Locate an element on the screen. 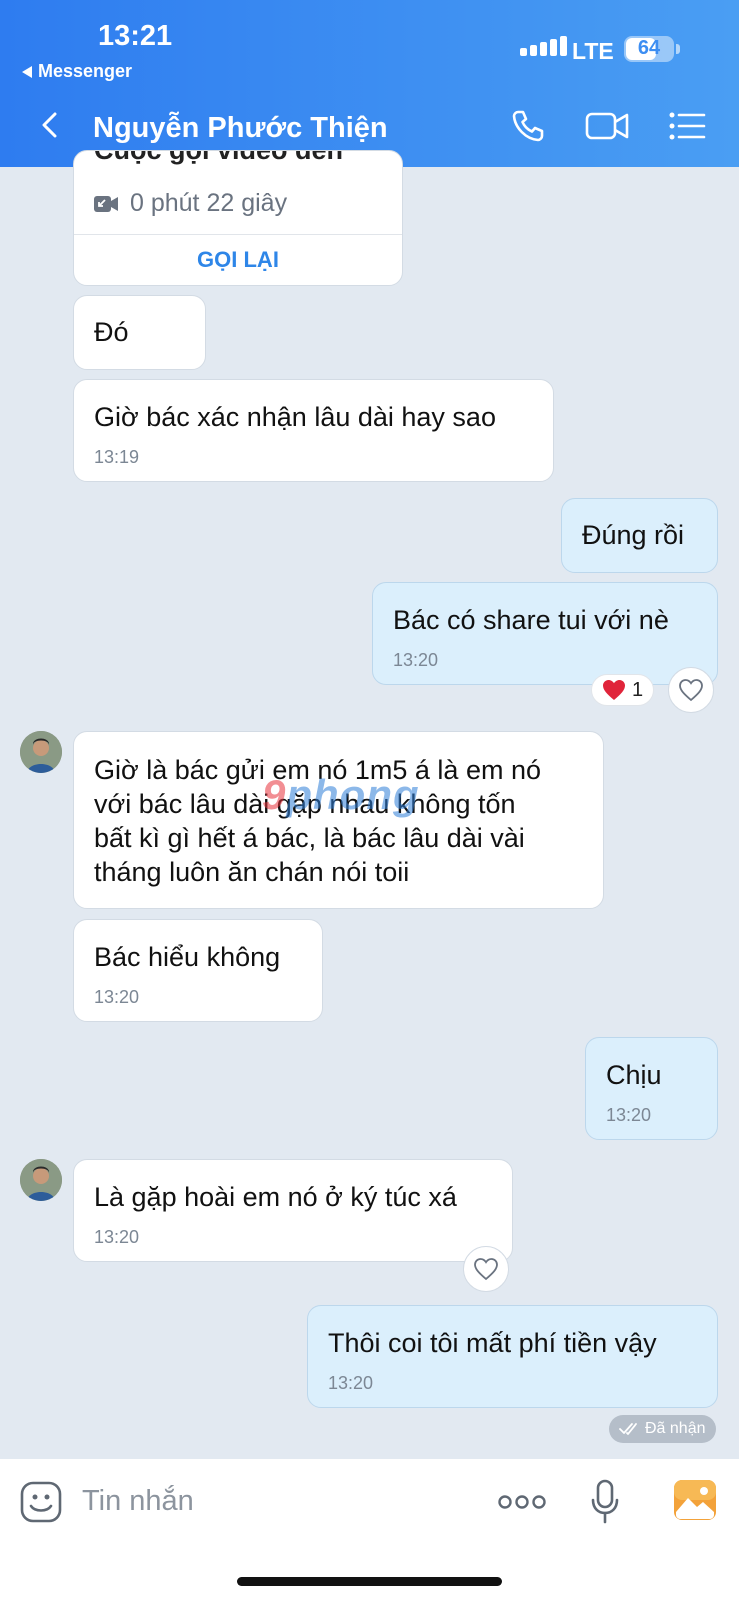  contact-name: Nguyễn Phước Thiện is located at coordinates (240, 128).